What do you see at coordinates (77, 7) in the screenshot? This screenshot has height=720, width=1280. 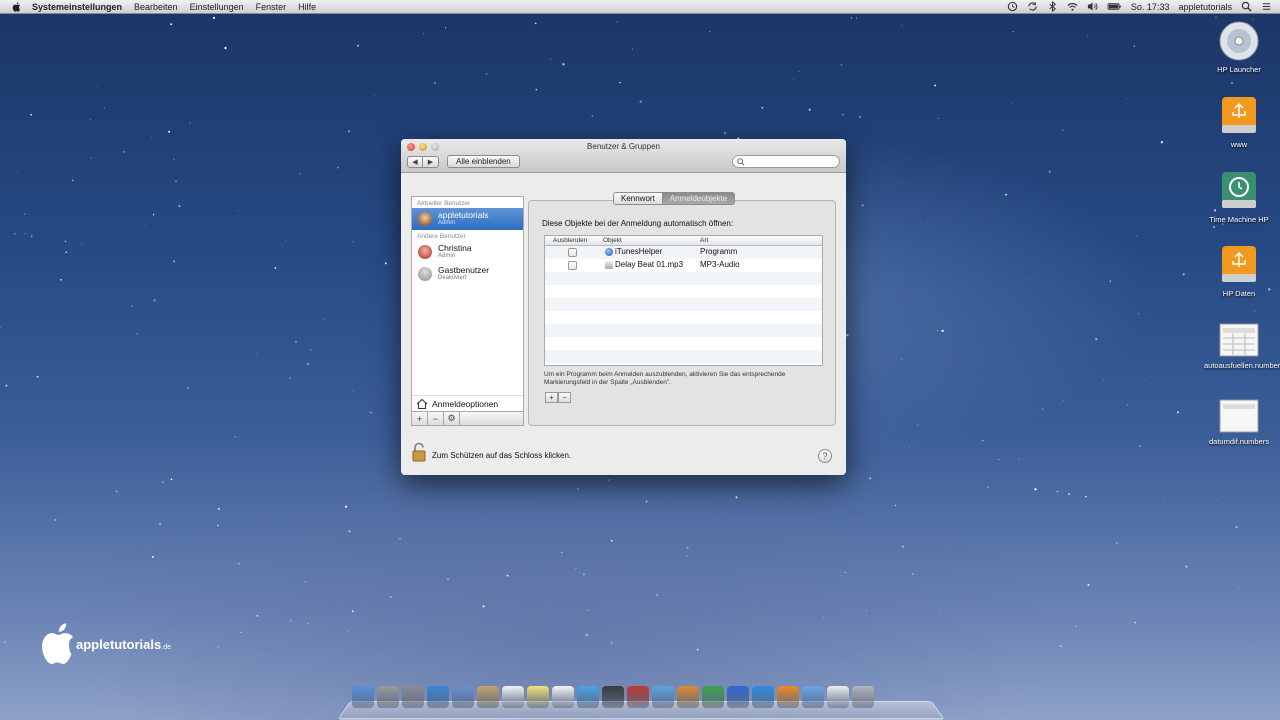 I see `menu-app-name: Systemeinstellungen` at bounding box center [77, 7].